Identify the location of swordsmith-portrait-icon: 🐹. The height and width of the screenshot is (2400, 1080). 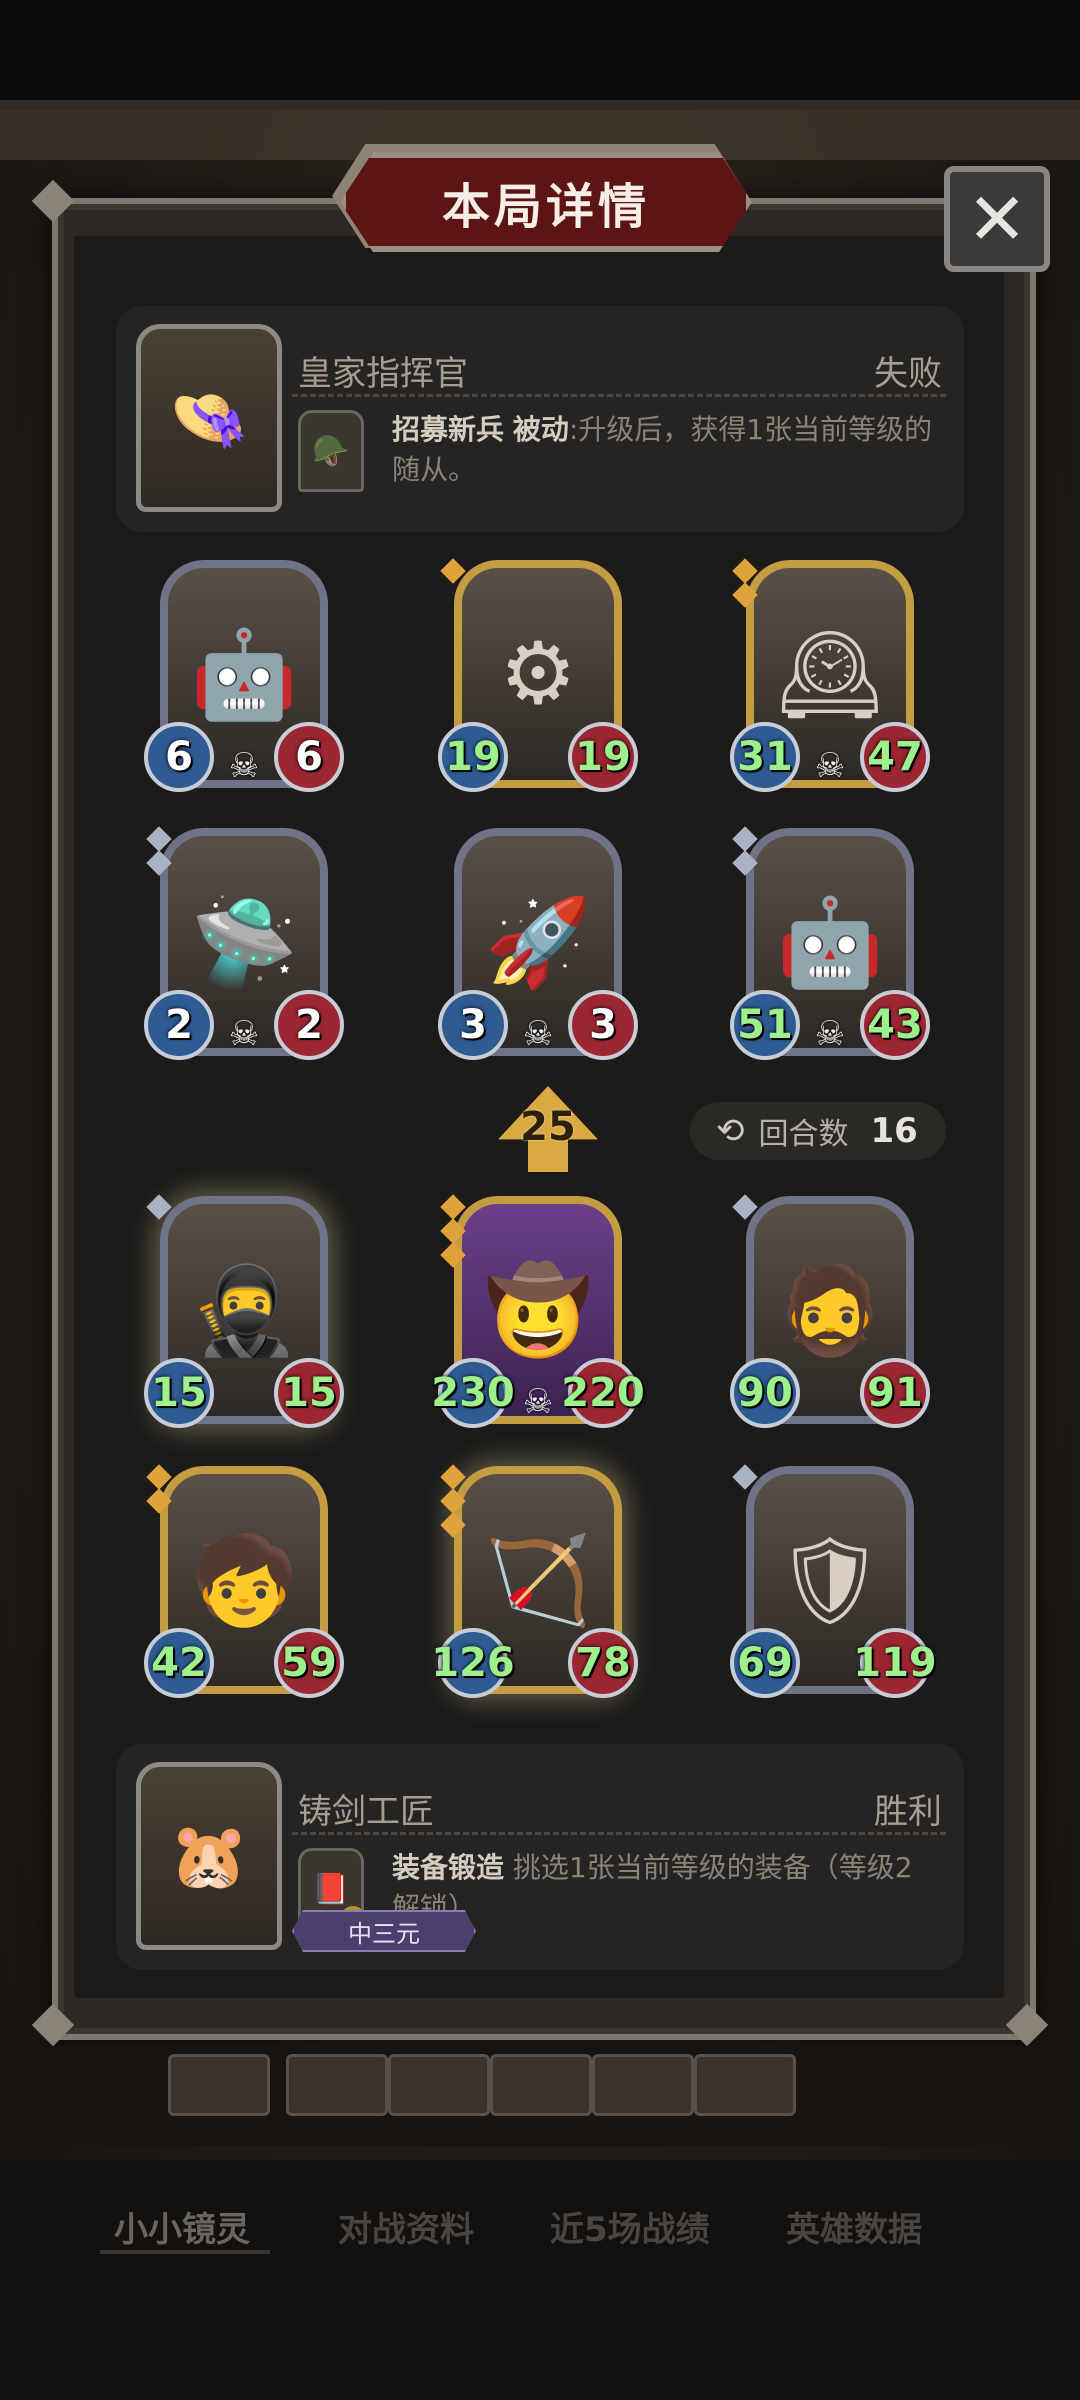
(209, 1856).